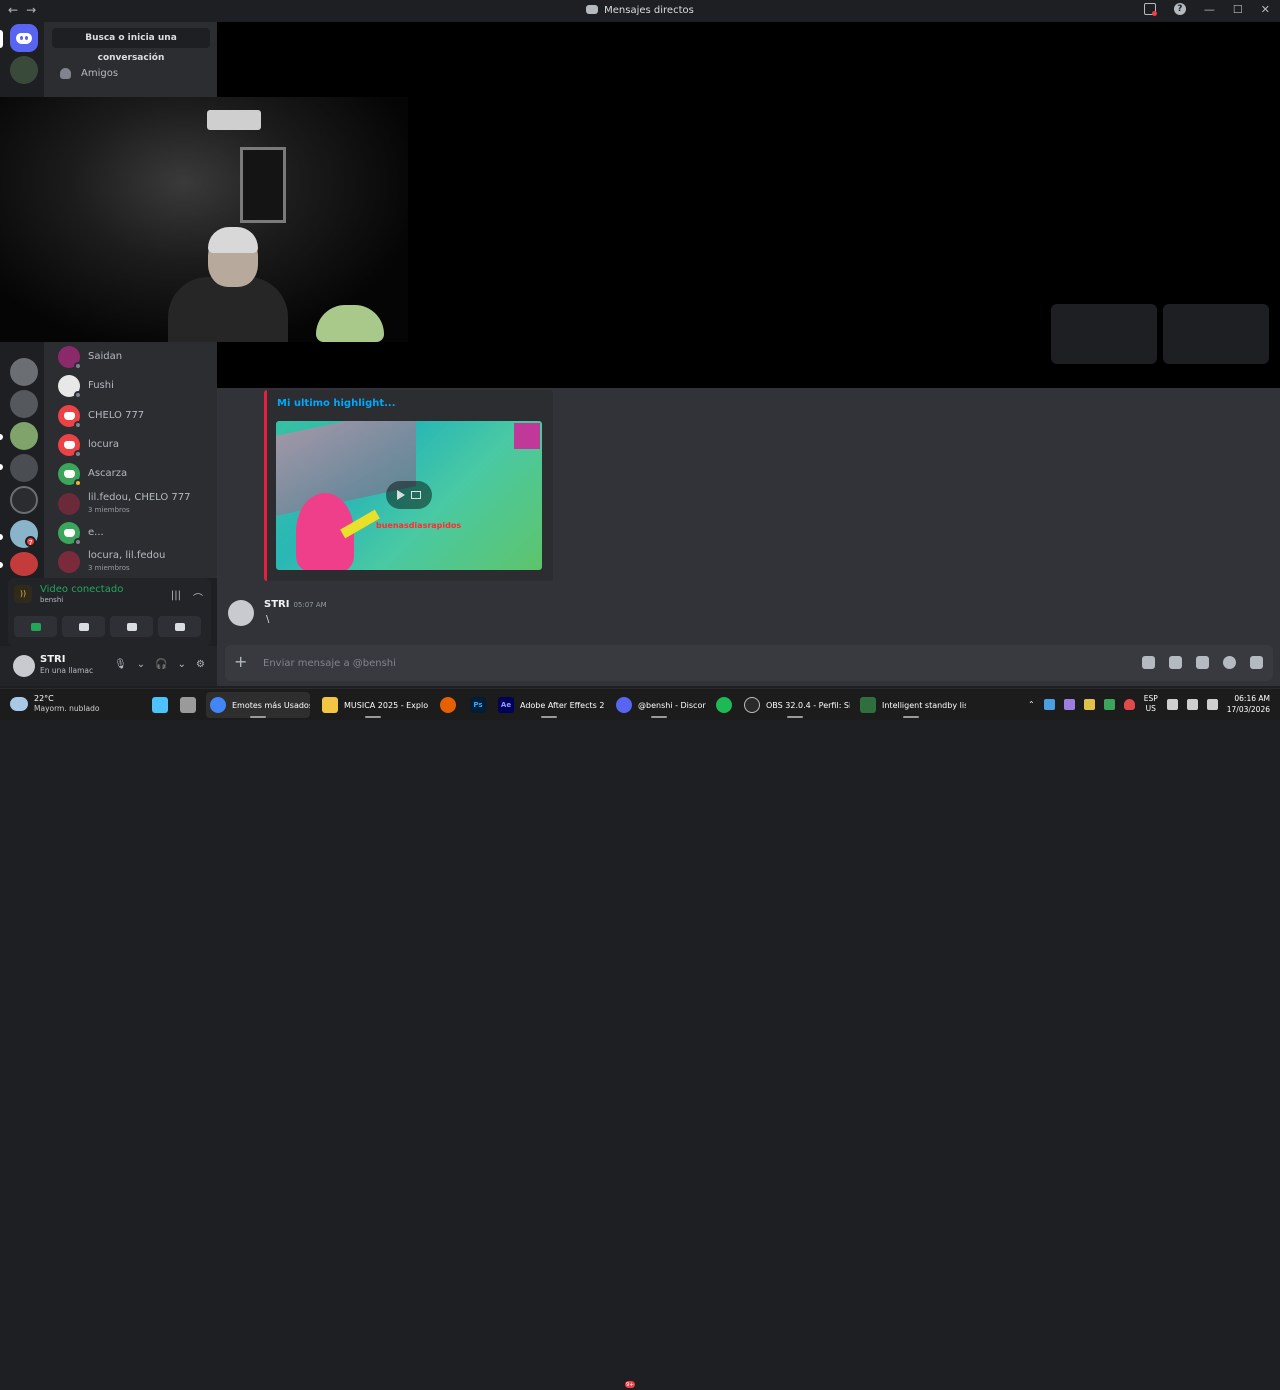  Describe the element at coordinates (1209, 9) in the screenshot. I see `minimize-button: —` at that location.